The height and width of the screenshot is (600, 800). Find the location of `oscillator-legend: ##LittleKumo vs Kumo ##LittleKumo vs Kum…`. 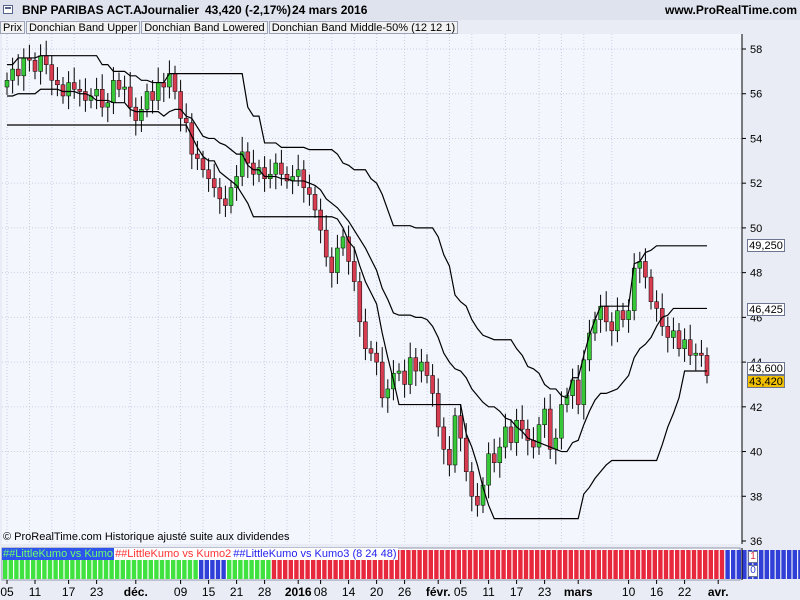

oscillator-legend: ##LittleKumo vs Kumo ##LittleKumo vs Kum… is located at coordinates (200, 554).